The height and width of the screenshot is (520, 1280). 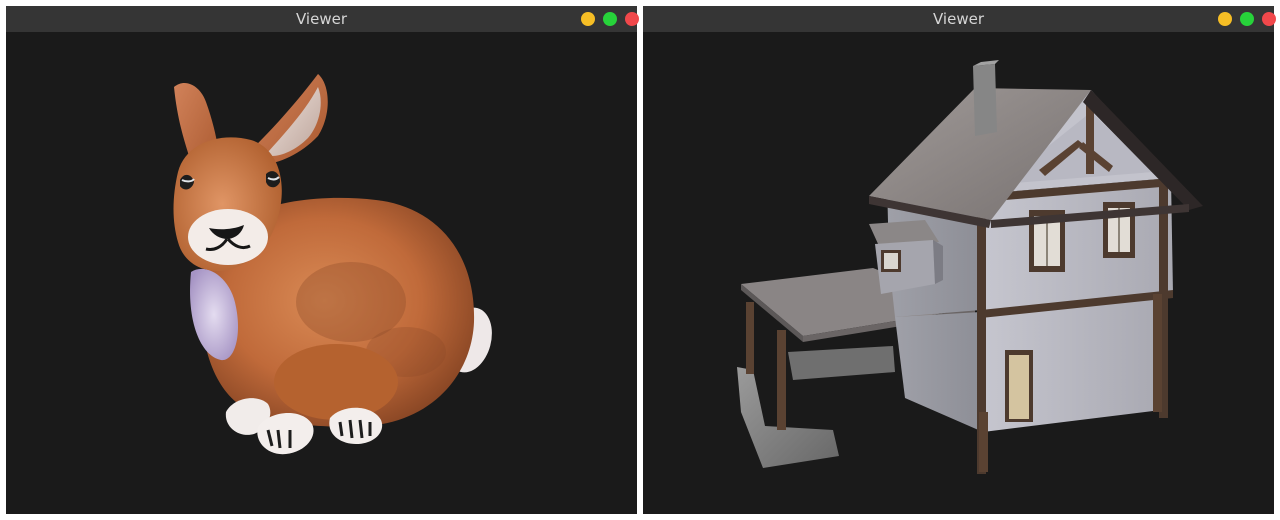 I want to click on bunny-hind-paw, so click(x=356, y=425).